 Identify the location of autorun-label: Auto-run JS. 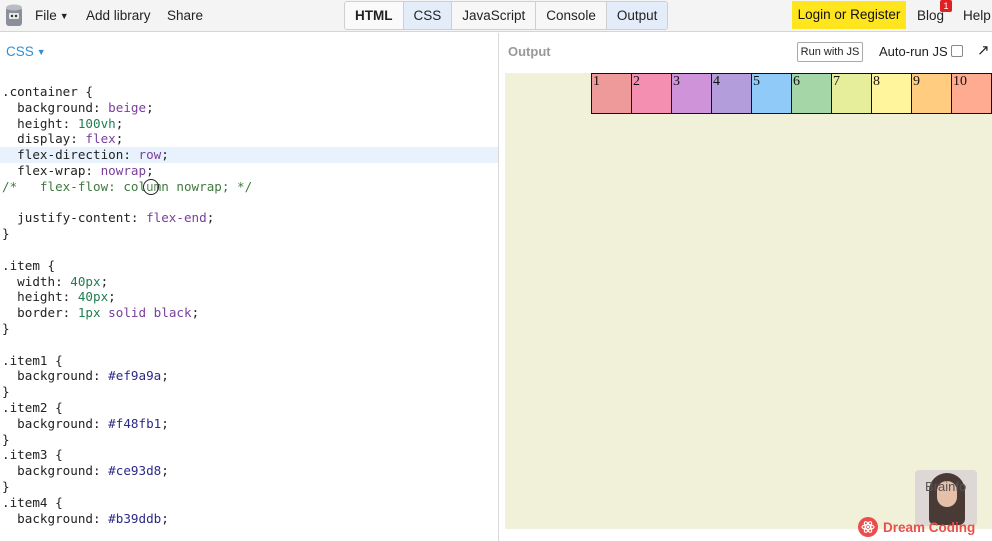
(913, 51).